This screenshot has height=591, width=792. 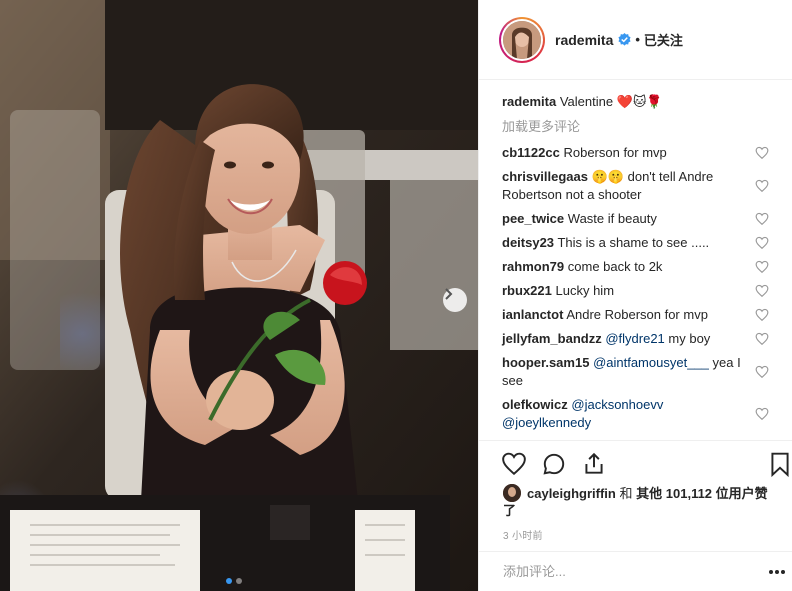 What do you see at coordinates (554, 464) in the screenshot?
I see `speech-bubble-icon` at bounding box center [554, 464].